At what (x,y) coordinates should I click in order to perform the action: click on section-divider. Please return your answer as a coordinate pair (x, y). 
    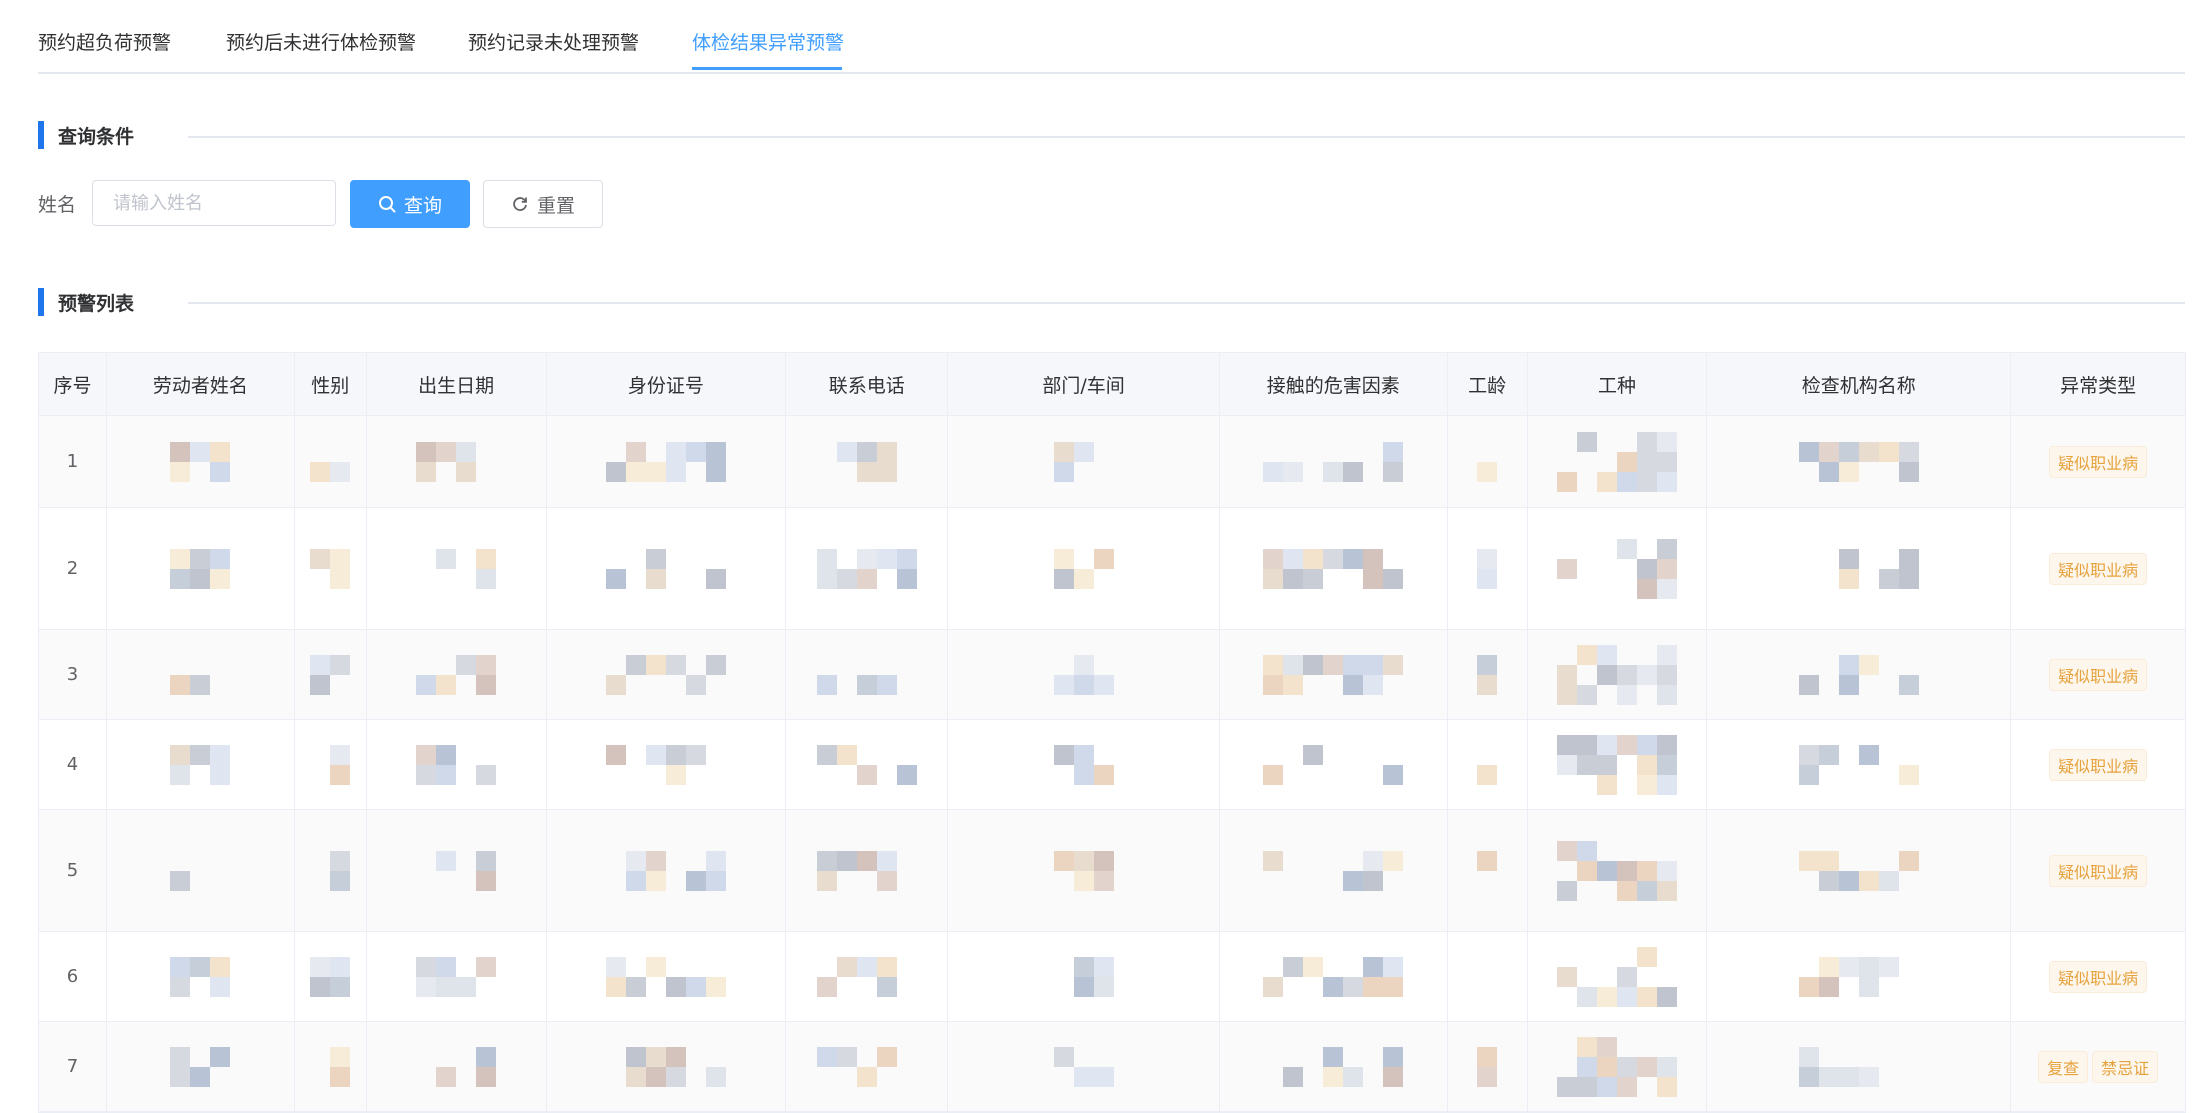
    Looking at the image, I should click on (1186, 137).